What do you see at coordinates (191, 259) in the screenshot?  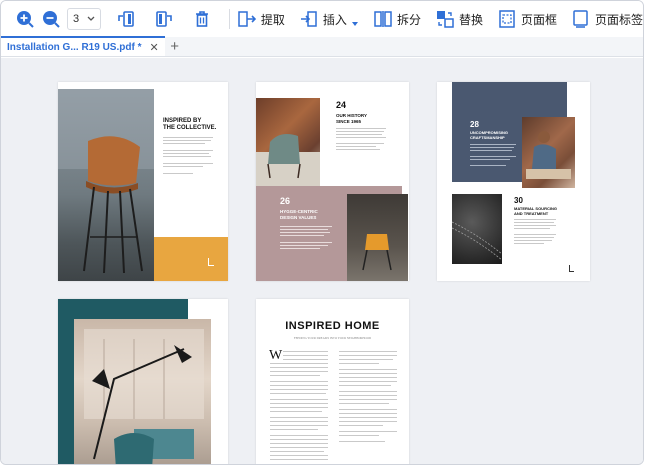 I see `page1-orange-block` at bounding box center [191, 259].